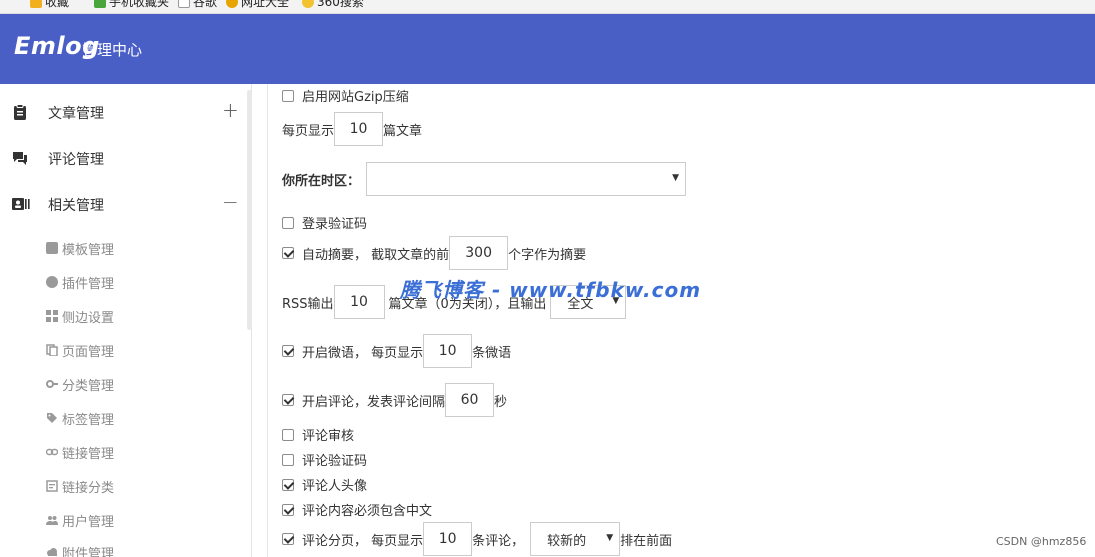 The width and height of the screenshot is (1095, 557). What do you see at coordinates (80, 248) in the screenshot?
I see `sidebar-subitem-templates: 模板管理` at bounding box center [80, 248].